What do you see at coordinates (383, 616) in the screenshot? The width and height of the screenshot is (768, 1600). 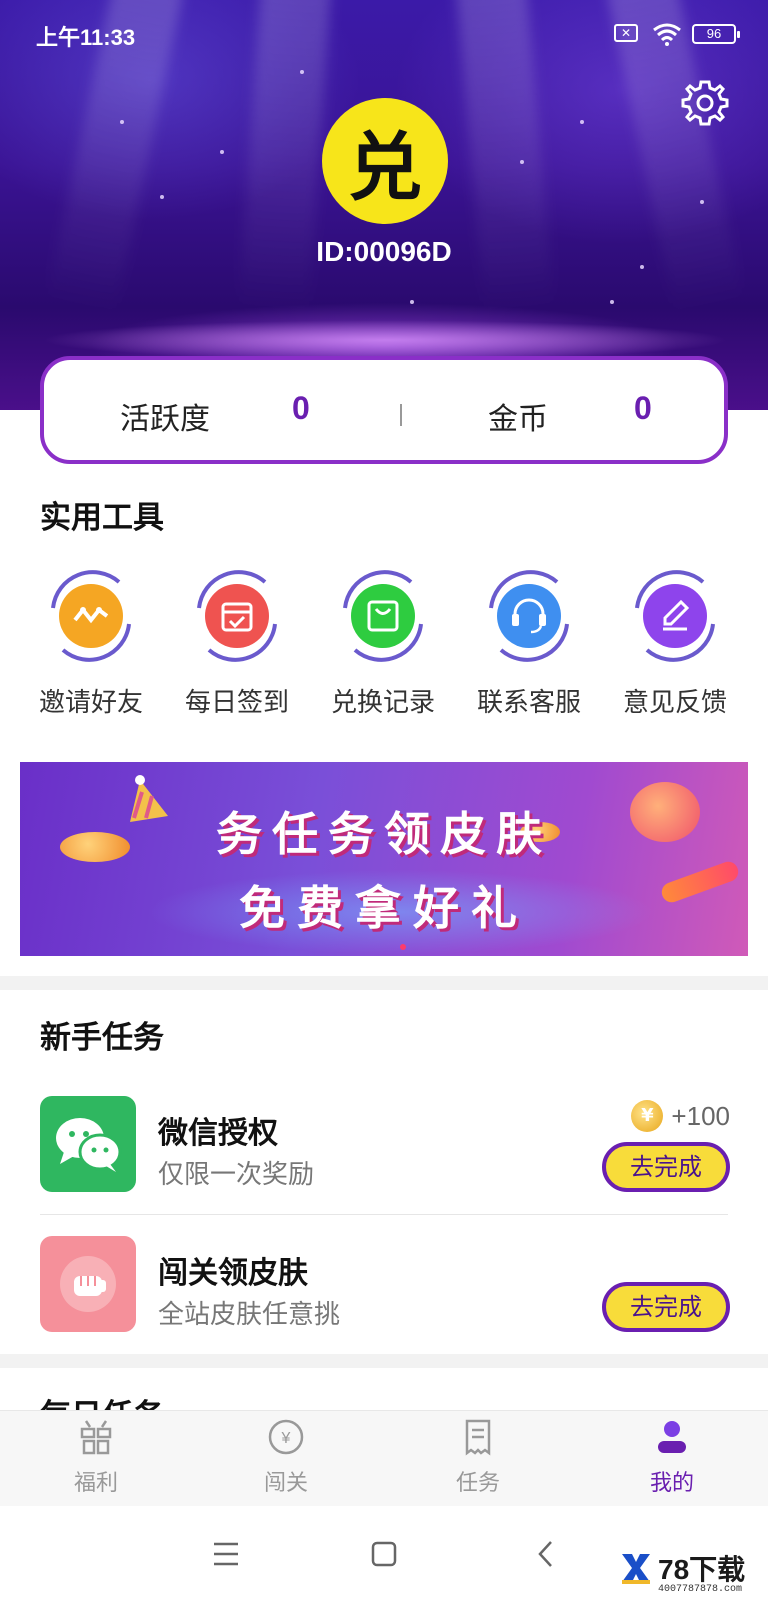 I see `shopping-bag-icon` at bounding box center [383, 616].